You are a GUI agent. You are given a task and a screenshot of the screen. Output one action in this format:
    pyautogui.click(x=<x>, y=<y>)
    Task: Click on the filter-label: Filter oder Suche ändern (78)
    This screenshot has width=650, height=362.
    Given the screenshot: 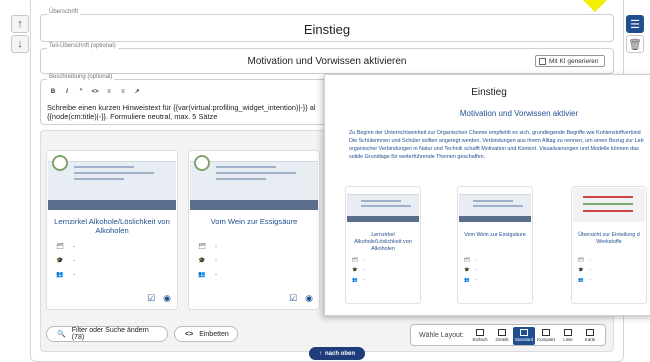 What is the action you would take?
    pyautogui.click(x=110, y=334)
    